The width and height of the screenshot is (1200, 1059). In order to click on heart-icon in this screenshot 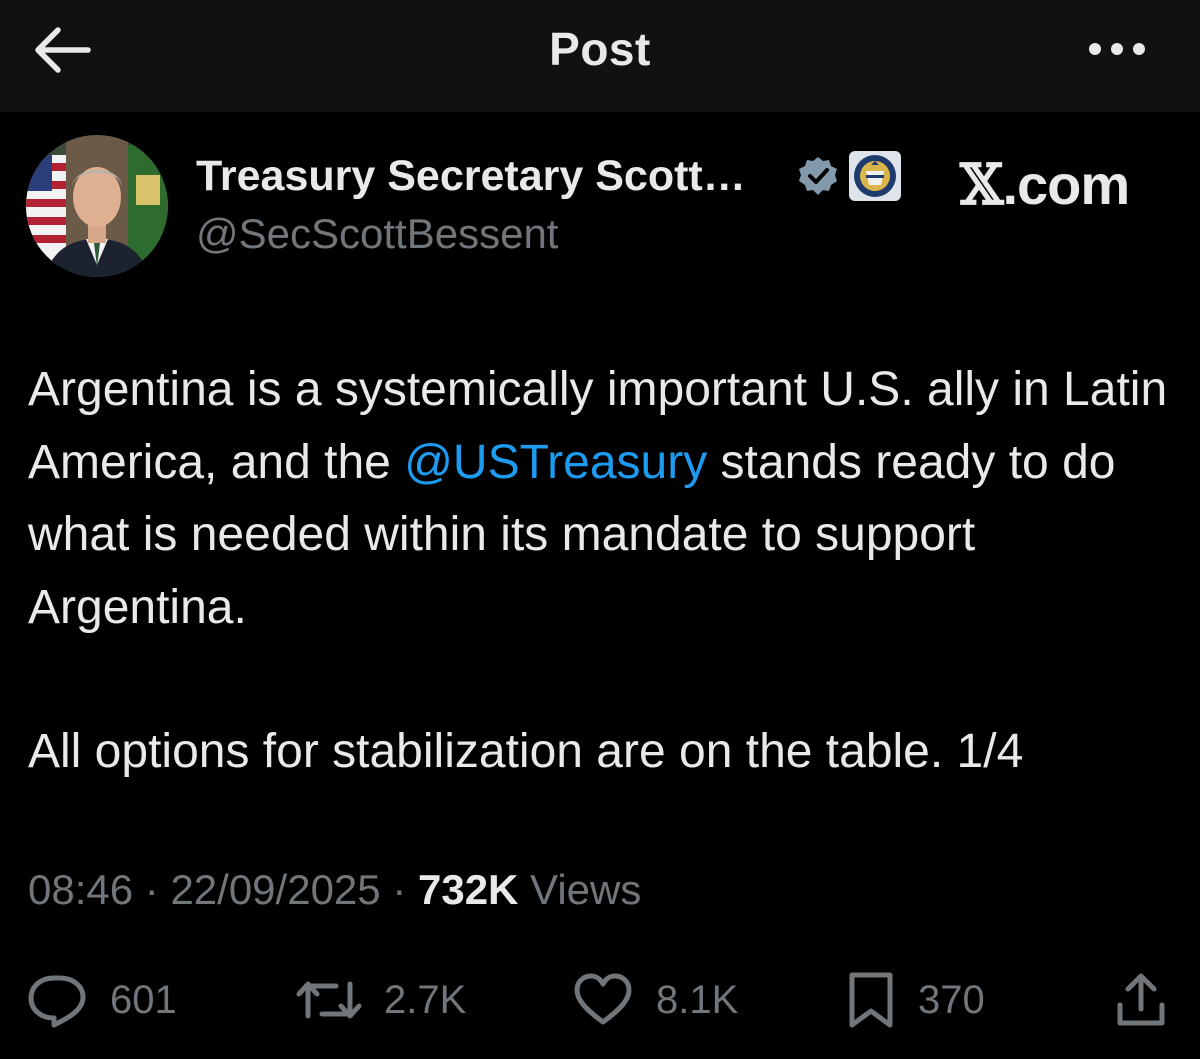, I will do `click(603, 999)`.